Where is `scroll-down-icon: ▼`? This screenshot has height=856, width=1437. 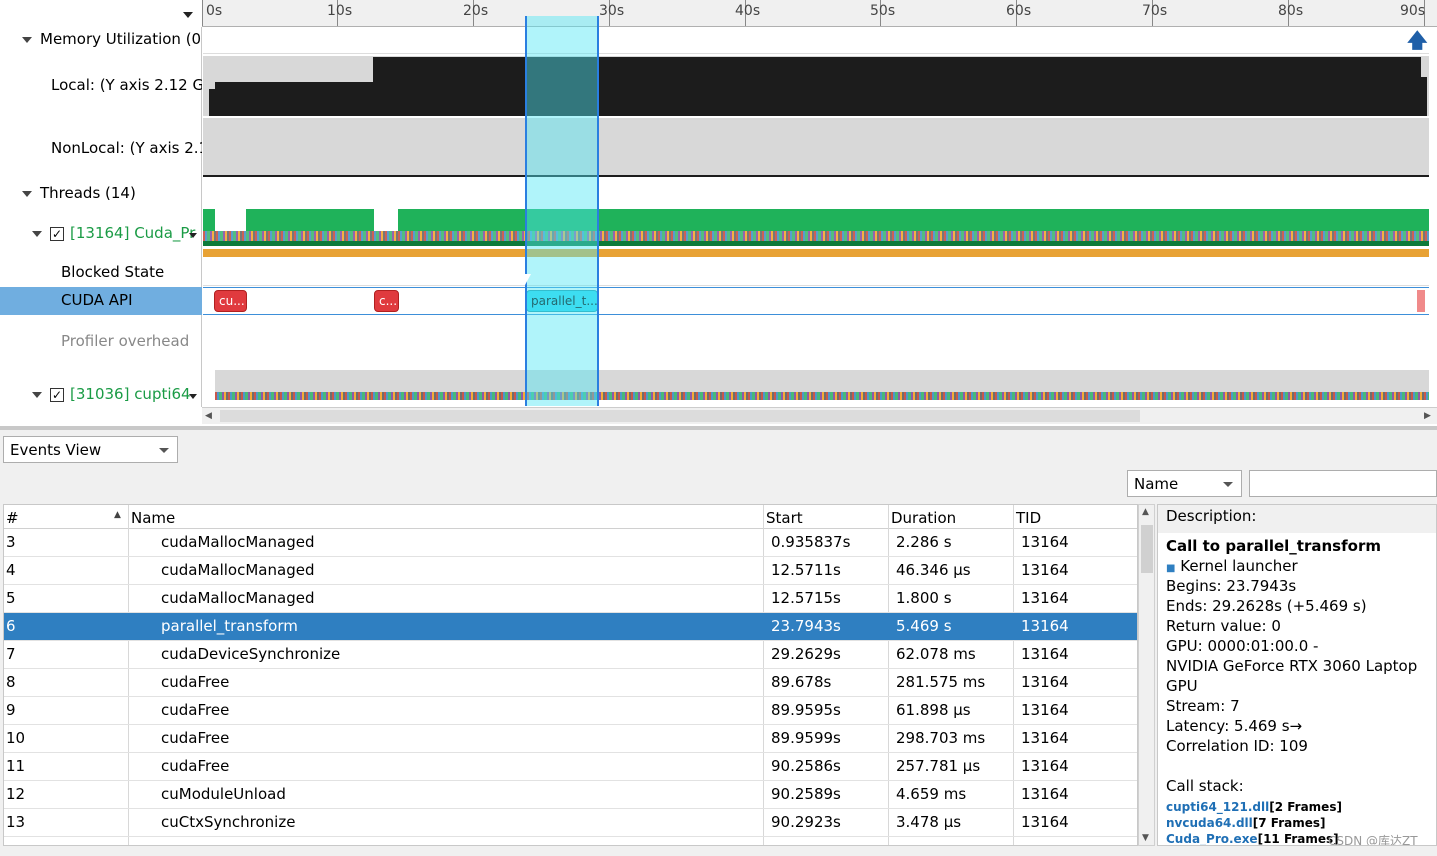
scroll-down-icon: ▼ is located at coordinates (1145, 838).